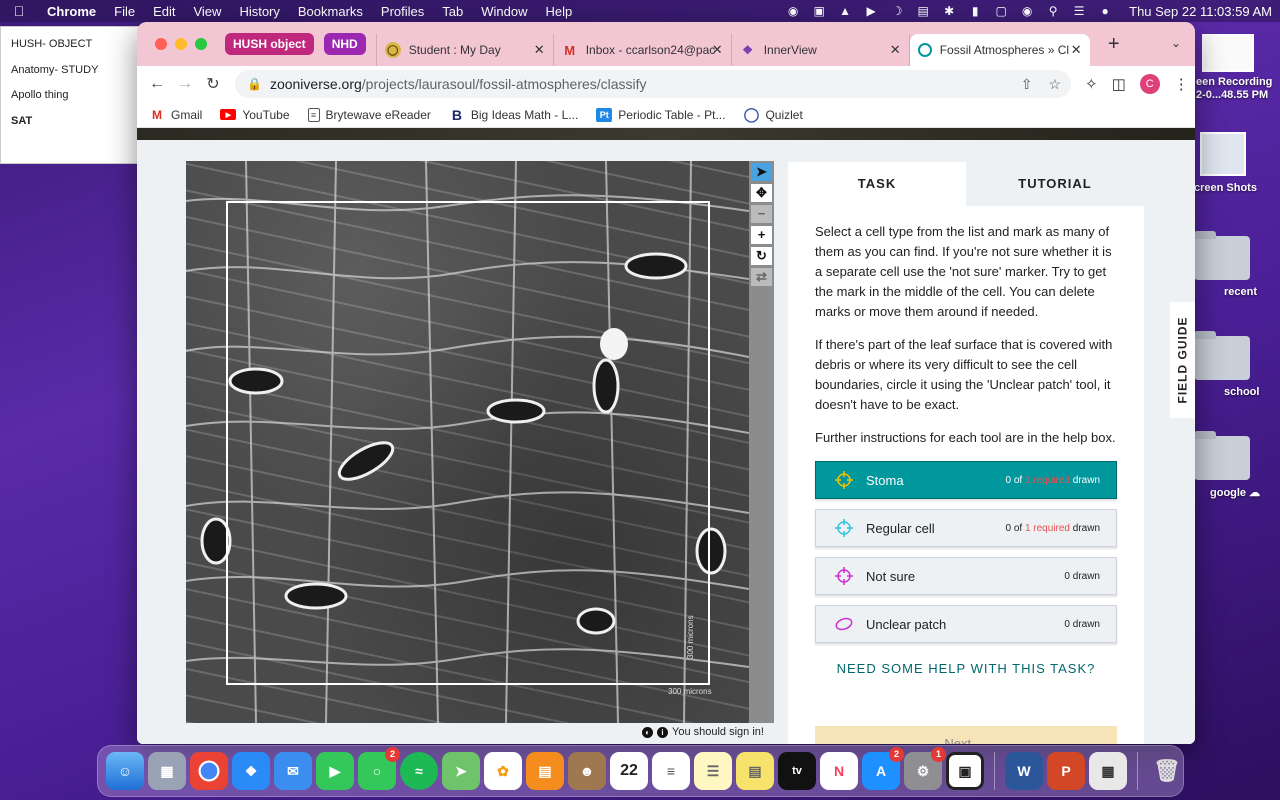  What do you see at coordinates (643, 50) in the screenshot?
I see `tab-gmail-inbox: M Inbox - ccarlson24@pac ✕` at bounding box center [643, 50].